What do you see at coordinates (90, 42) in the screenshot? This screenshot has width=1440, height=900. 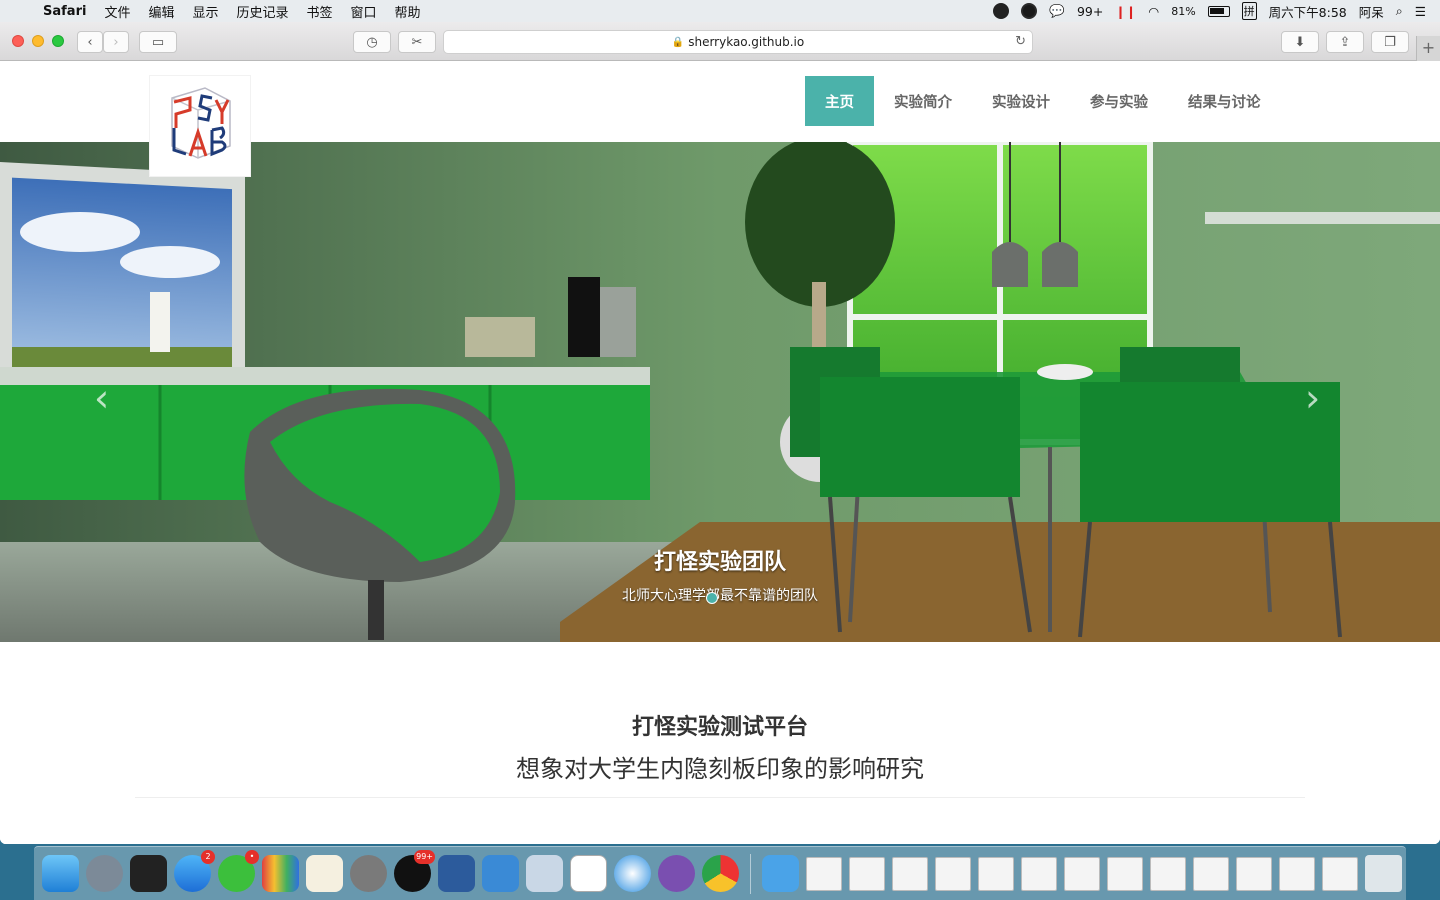 I see `back-button: ‹` at bounding box center [90, 42].